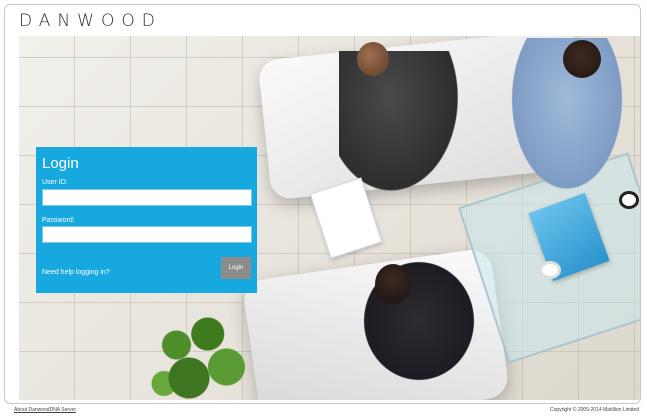 This screenshot has width=647, height=419. What do you see at coordinates (76, 272) in the screenshot?
I see `help-link: Need help logging in?` at bounding box center [76, 272].